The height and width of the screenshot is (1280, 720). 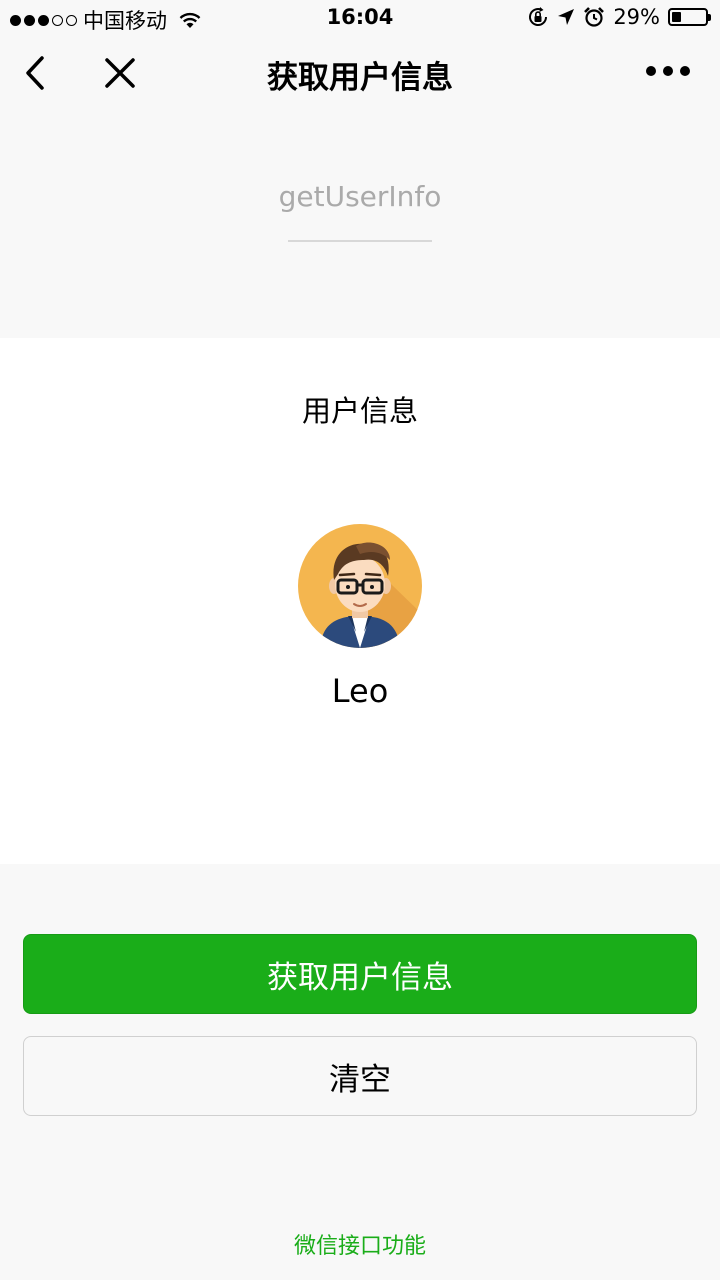 I want to click on orientation-lock-icon, so click(x=538, y=16).